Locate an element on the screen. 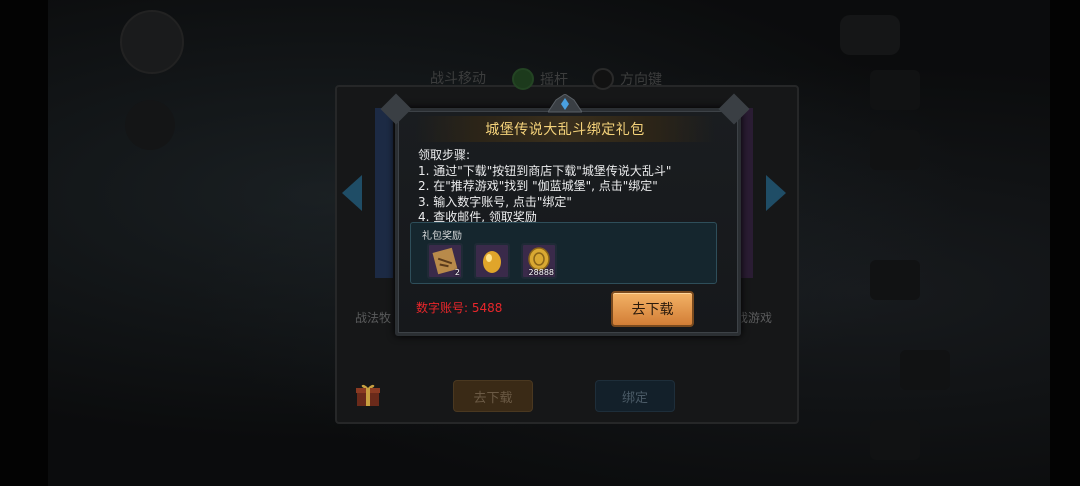 This screenshot has width=1080, height=486. banner-image-left is located at coordinates (384, 193).